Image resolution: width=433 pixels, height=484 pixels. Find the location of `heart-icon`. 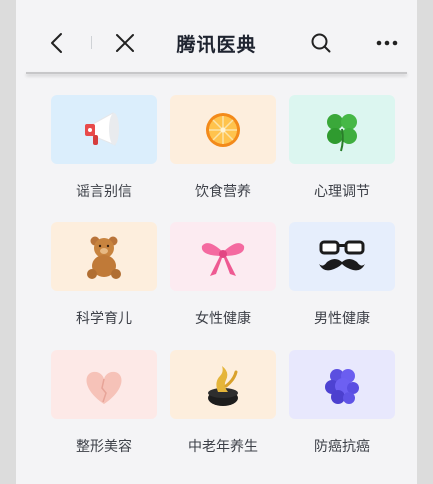

heart-icon is located at coordinates (104, 387).